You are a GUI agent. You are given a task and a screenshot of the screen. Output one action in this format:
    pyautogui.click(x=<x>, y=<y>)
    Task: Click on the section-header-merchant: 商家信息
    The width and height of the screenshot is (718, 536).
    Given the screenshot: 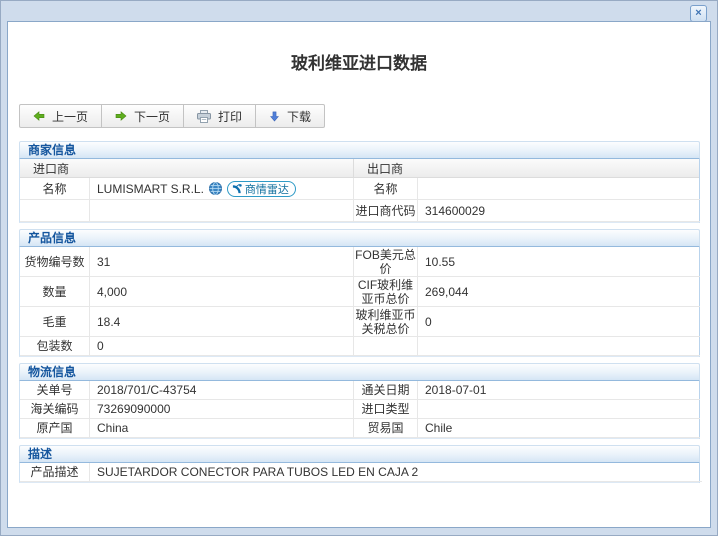 What is the action you would take?
    pyautogui.click(x=359, y=150)
    